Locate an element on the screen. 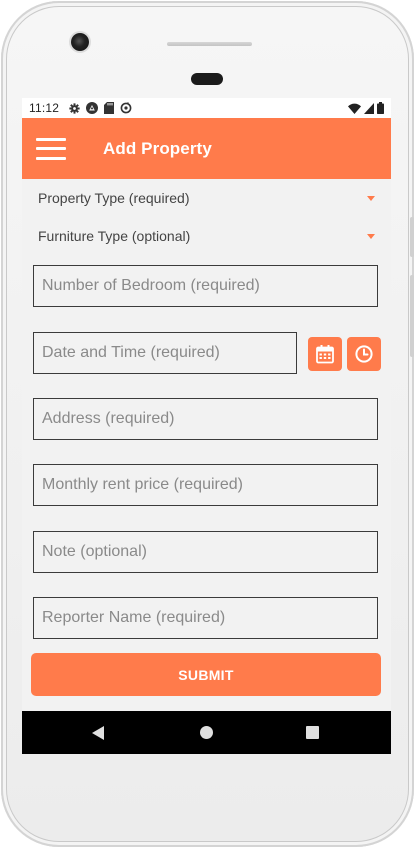 Image resolution: width=417 pixels, height=850 pixels. status-time: 11:12 is located at coordinates (44, 108).